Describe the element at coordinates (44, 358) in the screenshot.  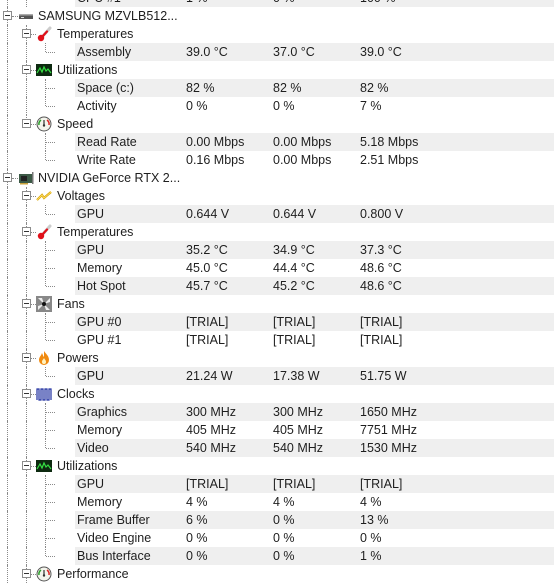
I see `power-flame-icon` at that location.